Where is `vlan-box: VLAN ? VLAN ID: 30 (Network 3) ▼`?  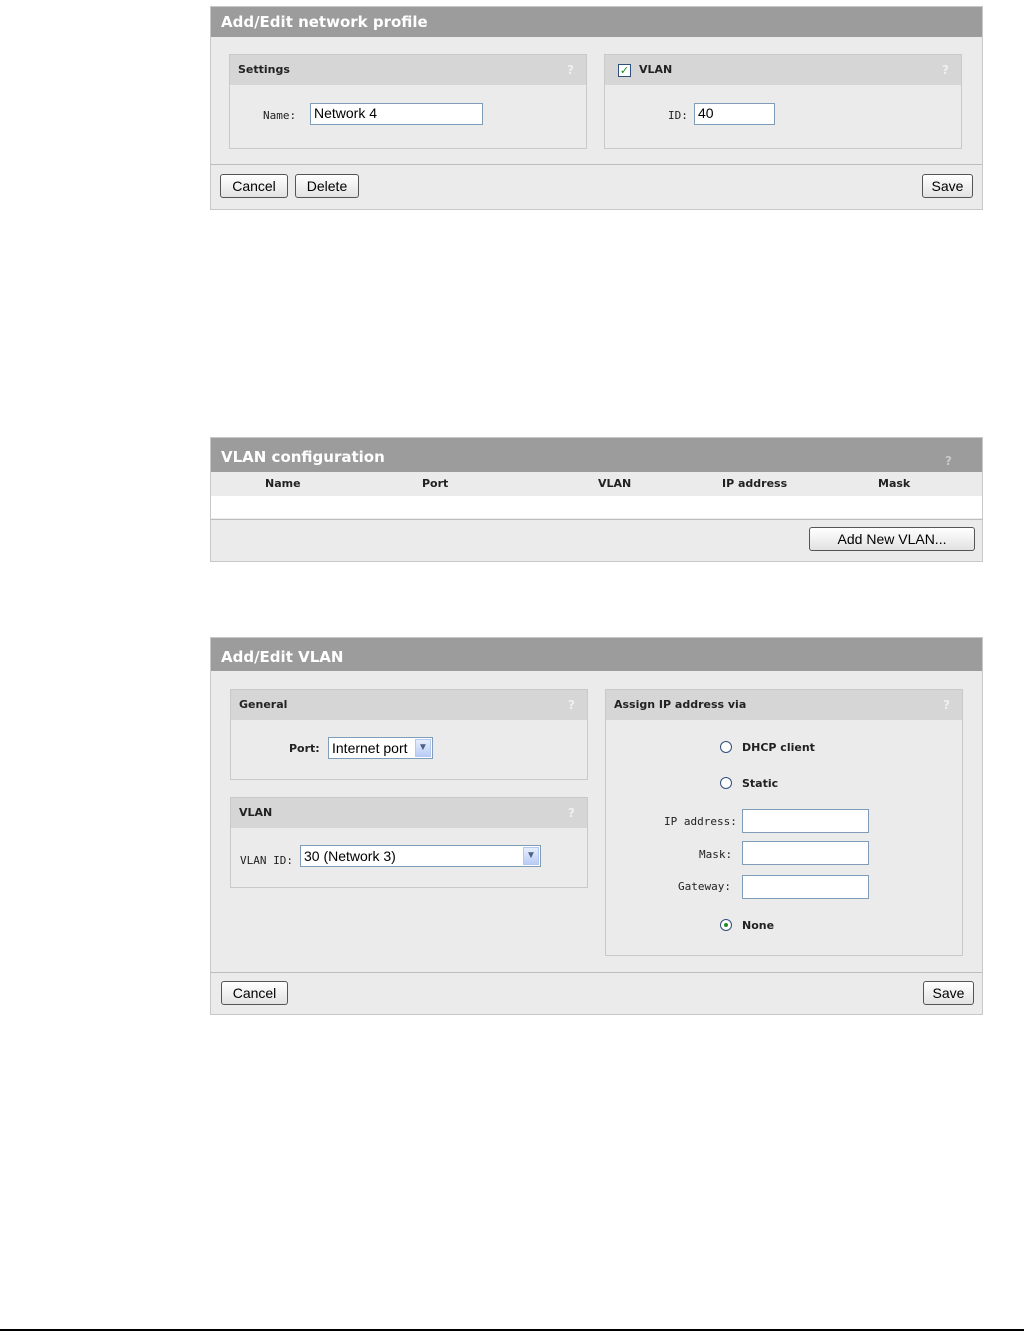
vlan-box: VLAN ? VLAN ID: 30 (Network 3) ▼ is located at coordinates (409, 842).